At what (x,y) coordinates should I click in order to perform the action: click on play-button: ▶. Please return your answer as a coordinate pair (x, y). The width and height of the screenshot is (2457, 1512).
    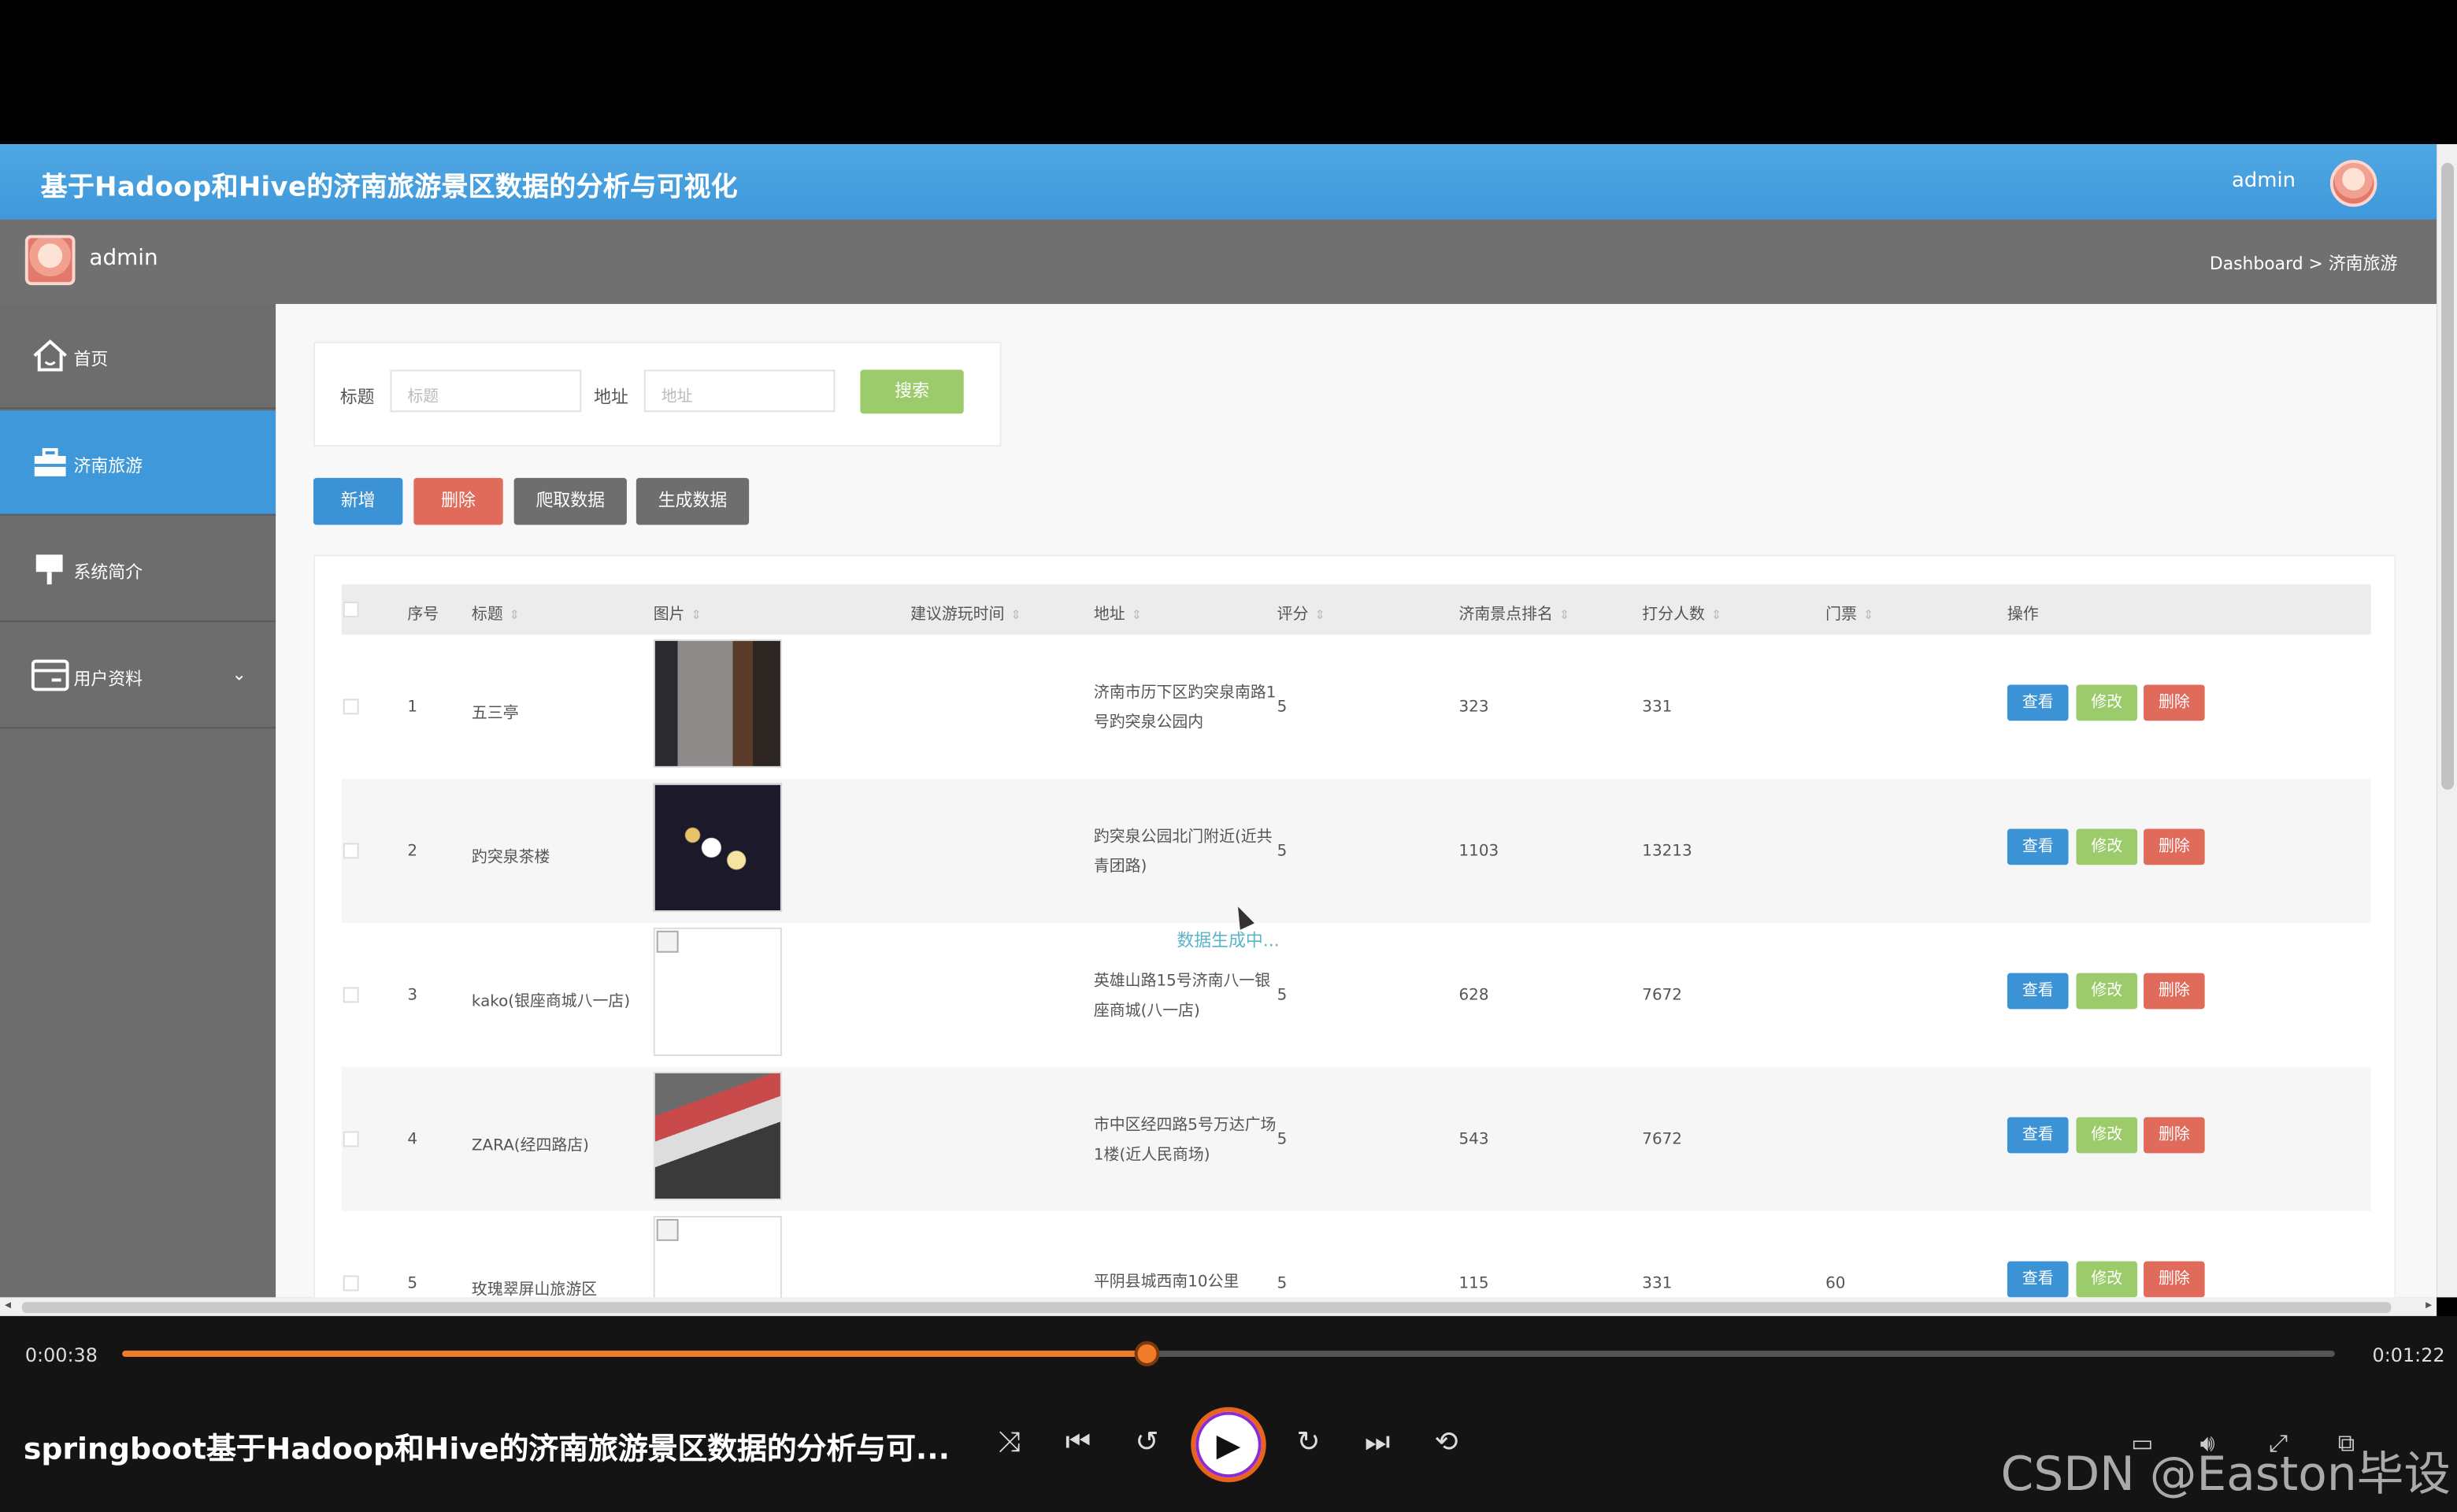
    Looking at the image, I should click on (1228, 1444).